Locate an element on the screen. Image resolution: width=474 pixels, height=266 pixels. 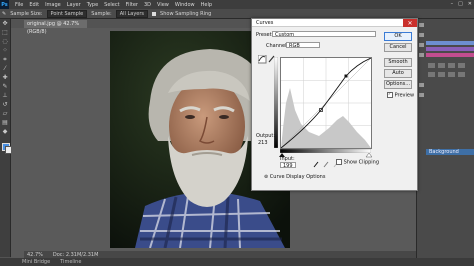
display-options-label: Curve Display Options is located at coordinates (297, 177).